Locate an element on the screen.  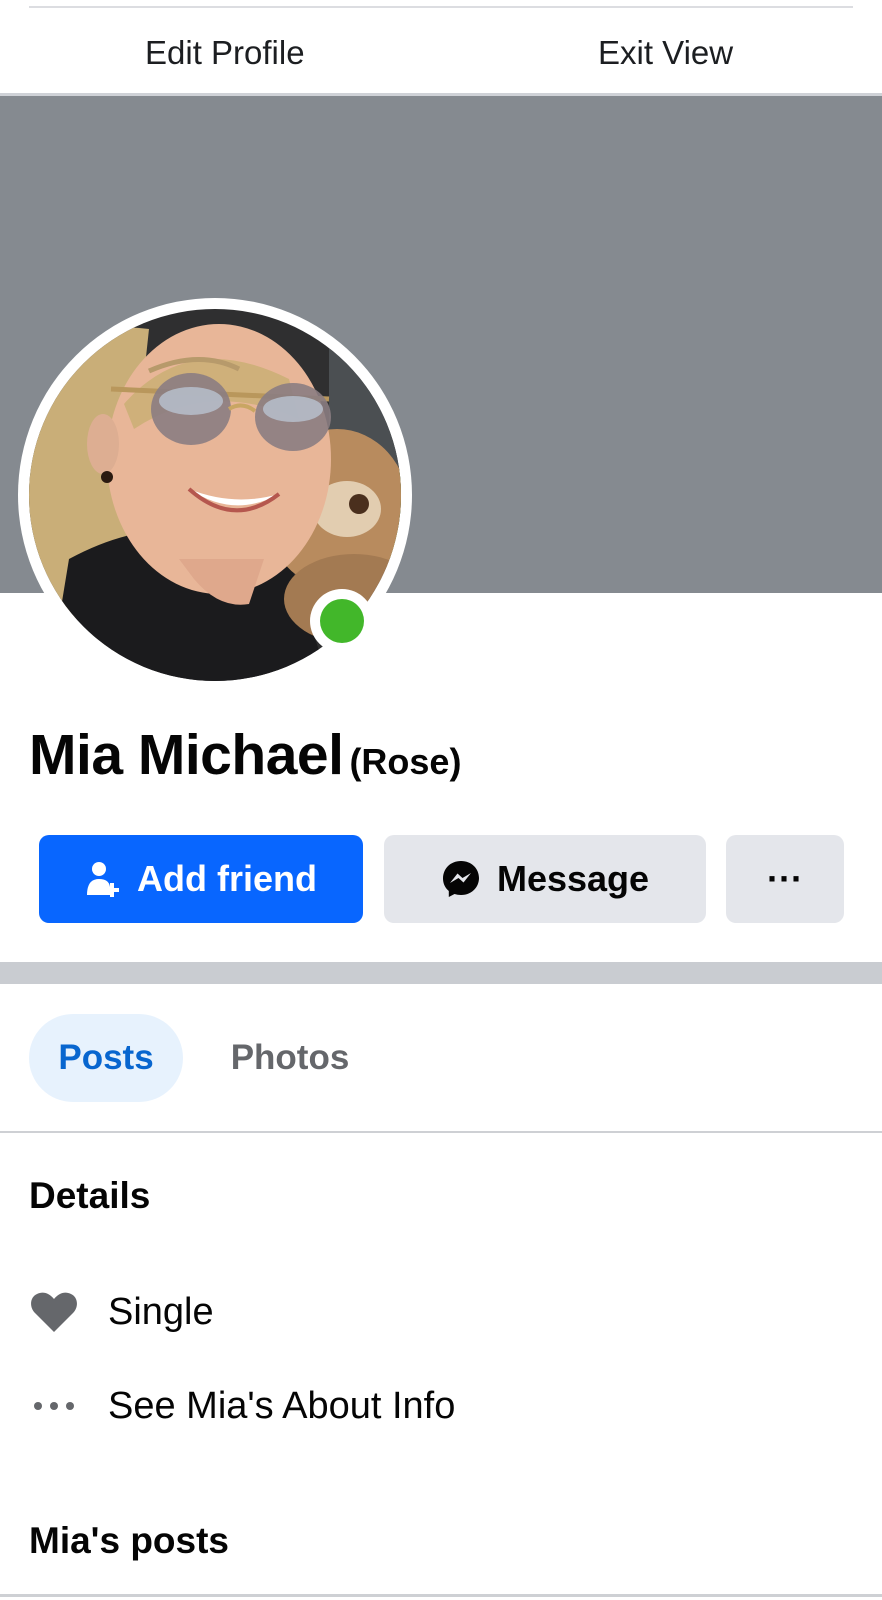
tab-photos: Photos is located at coordinates (290, 1058).